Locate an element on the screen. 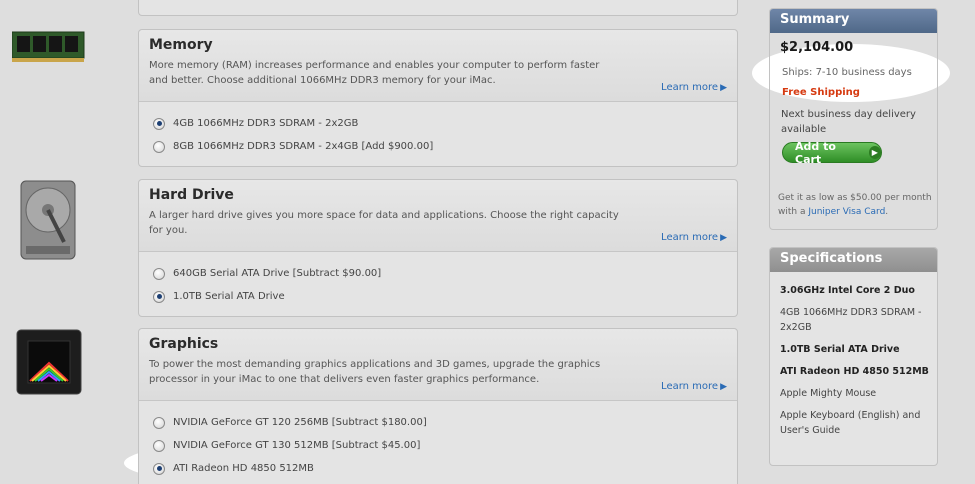  spec-hard-drive: 1.0TB Serial ATA Drive is located at coordinates (840, 349).